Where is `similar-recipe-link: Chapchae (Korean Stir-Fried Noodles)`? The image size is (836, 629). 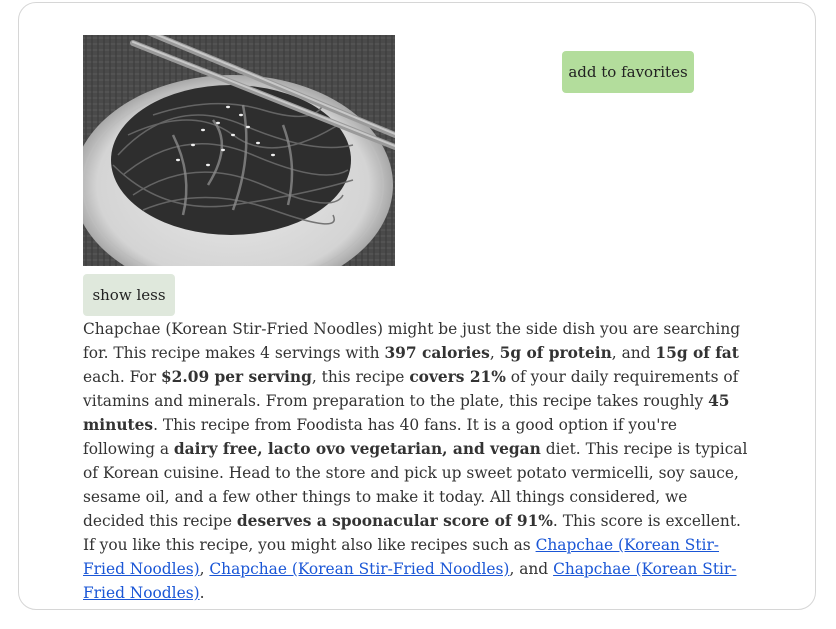
similar-recipe-link: Chapchae (Korean Stir-Fried Noodles) is located at coordinates (359, 569).